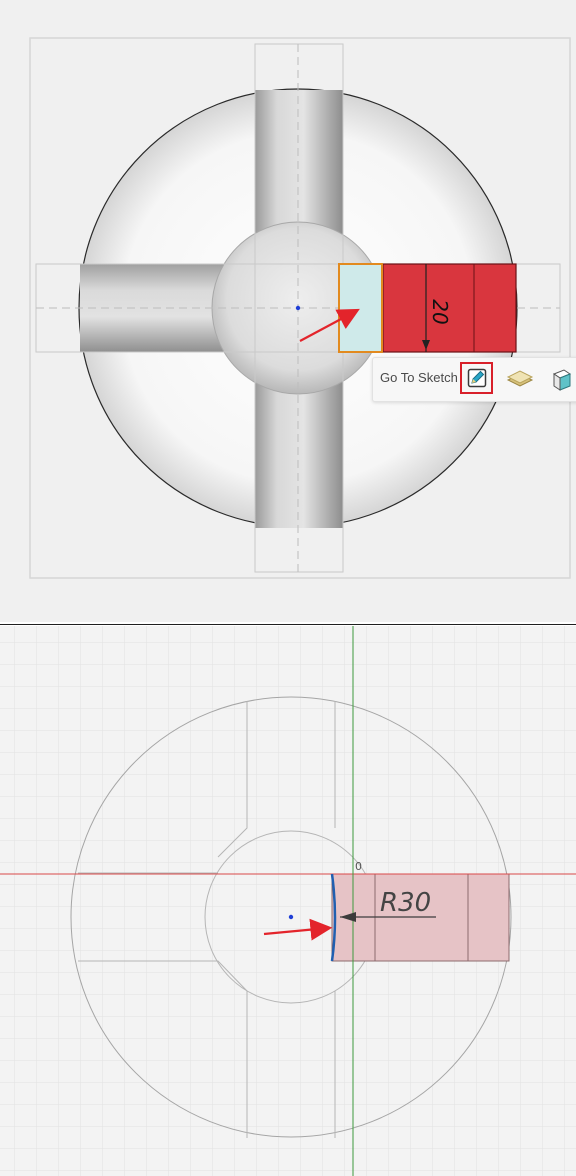 The image size is (576, 1176). Describe the element at coordinates (288, 624) in the screenshot. I see `divider-line` at that location.